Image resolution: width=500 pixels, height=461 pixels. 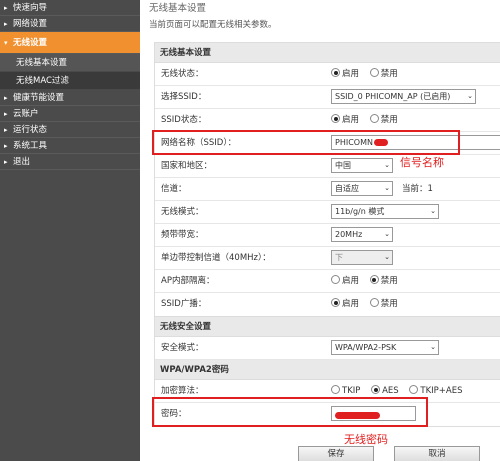 I want to click on ap-isolation-disable-radio: 禁用, so click(x=383, y=280).